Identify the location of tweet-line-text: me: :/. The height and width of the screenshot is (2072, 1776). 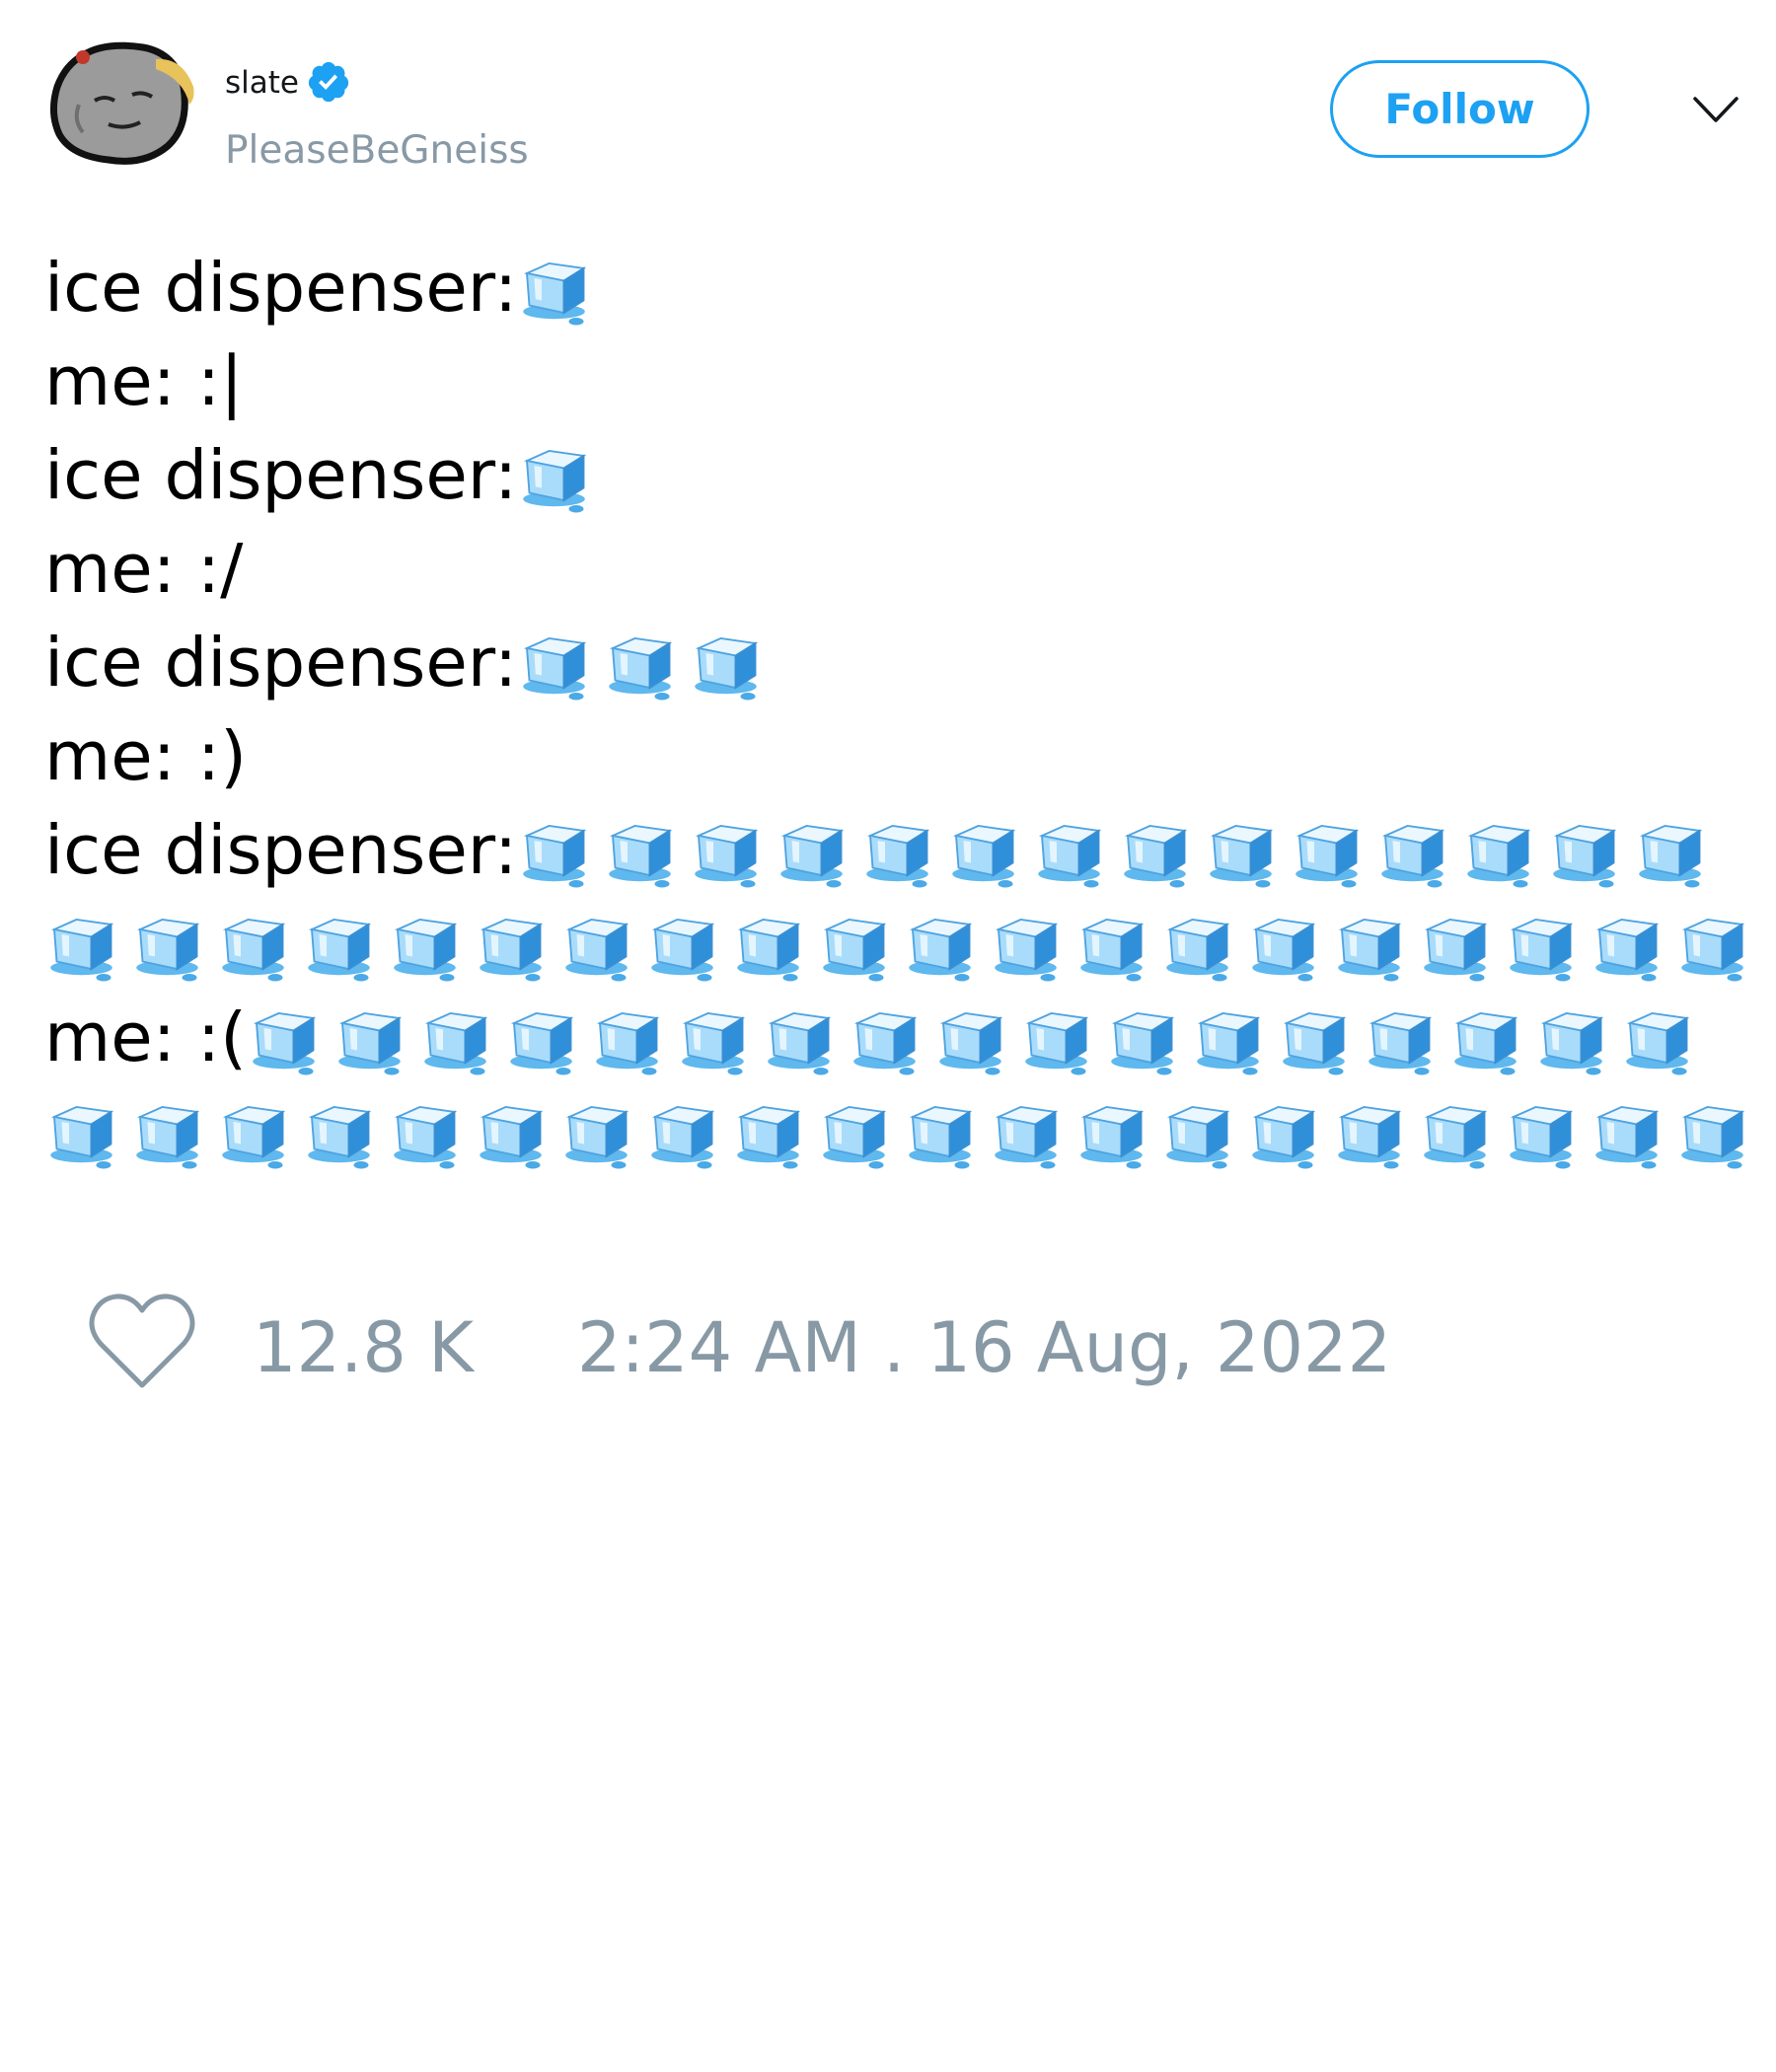
(144, 569).